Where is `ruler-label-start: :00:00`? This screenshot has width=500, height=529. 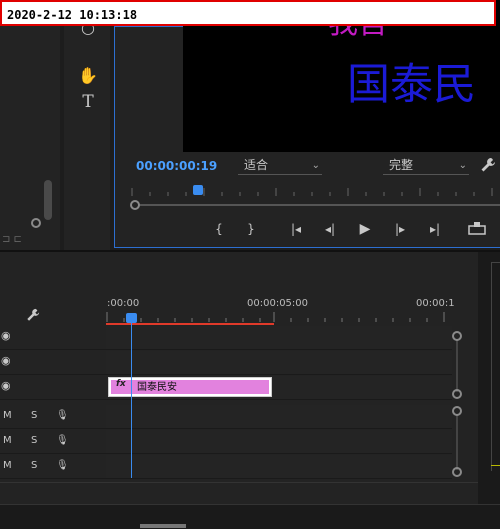
ruler-label-start: :00:00 is located at coordinates (123, 303).